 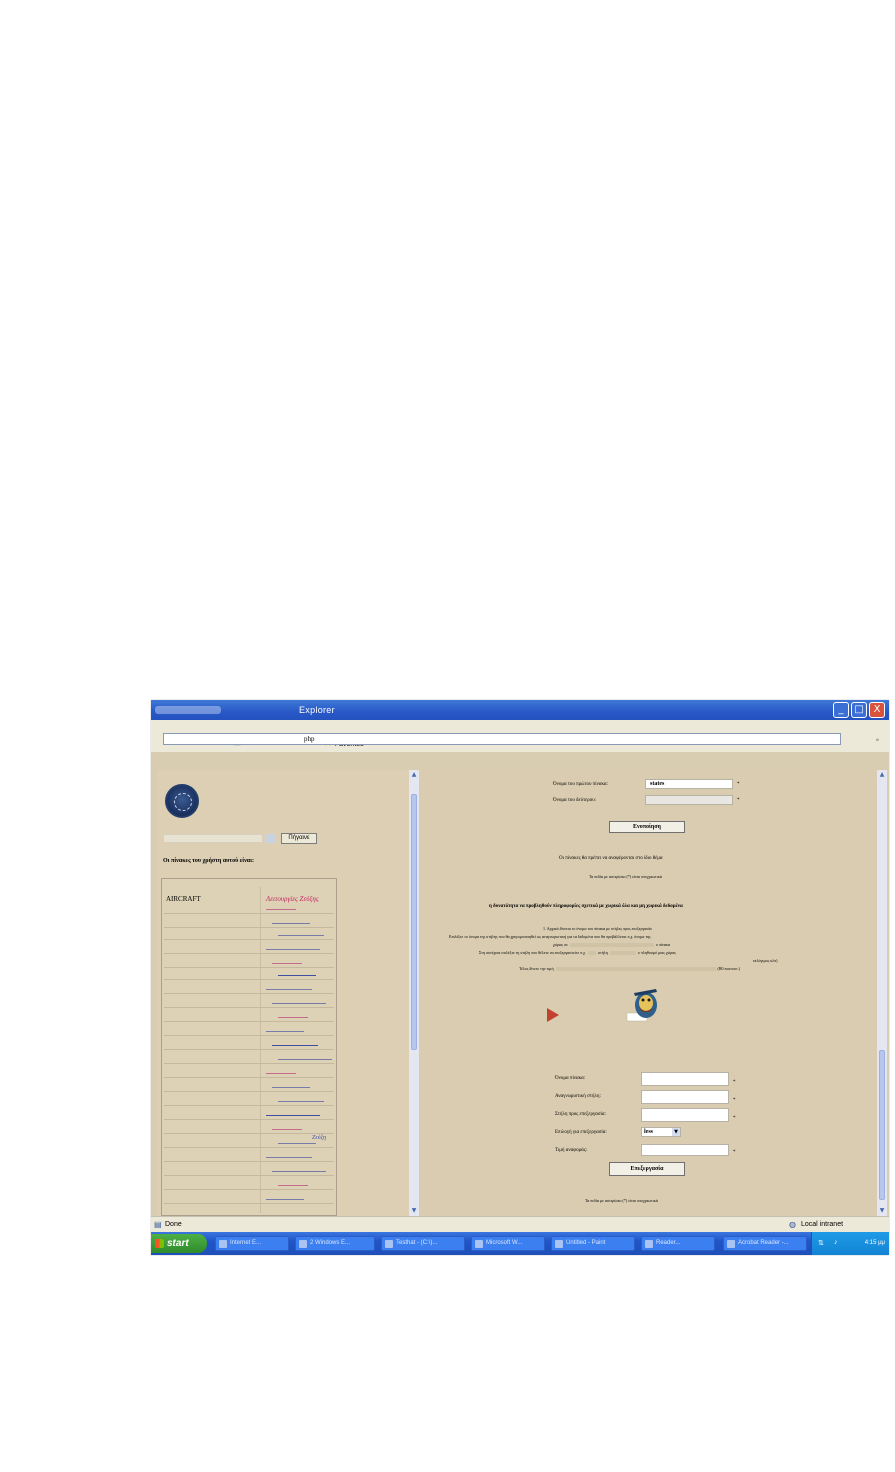 I want to click on start-label: start, so click(x=178, y=1243).